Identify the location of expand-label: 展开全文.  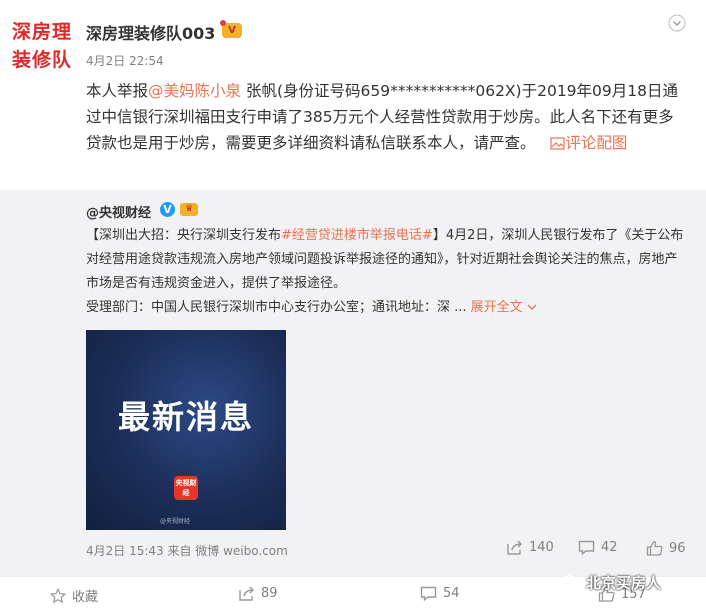
(496, 307).